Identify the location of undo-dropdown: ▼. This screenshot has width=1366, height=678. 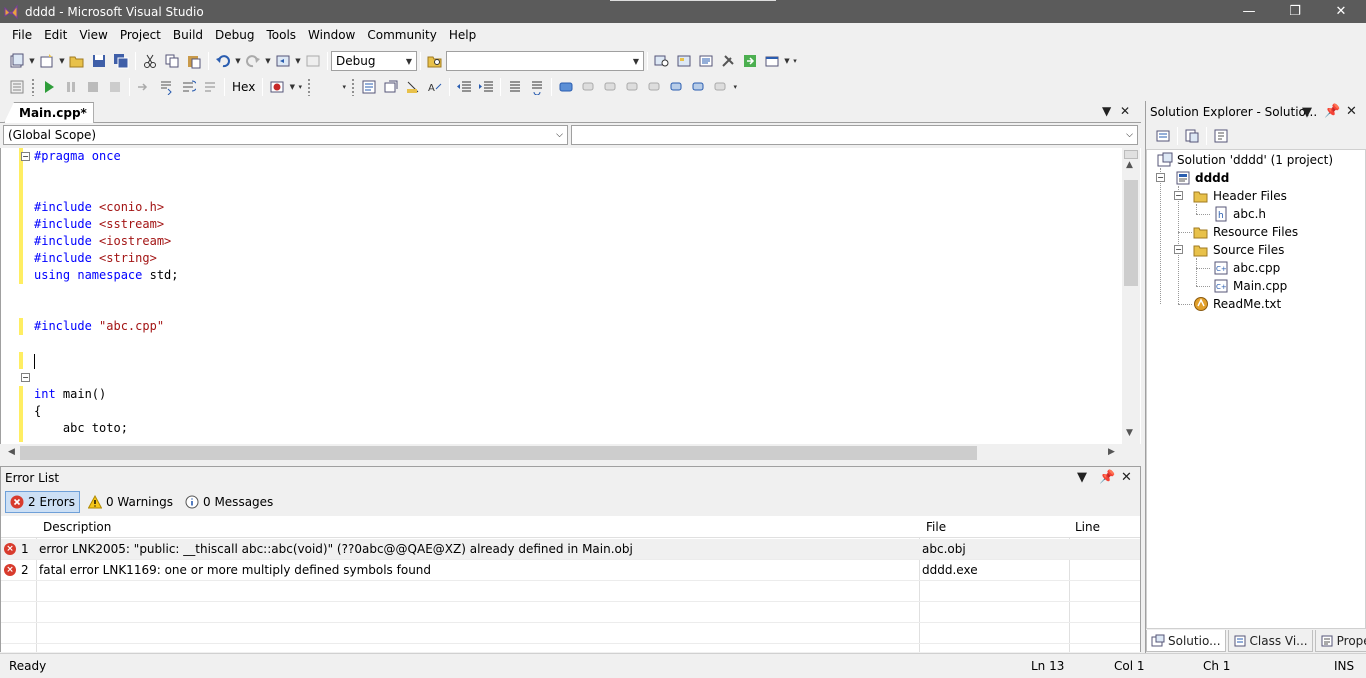
(238, 61).